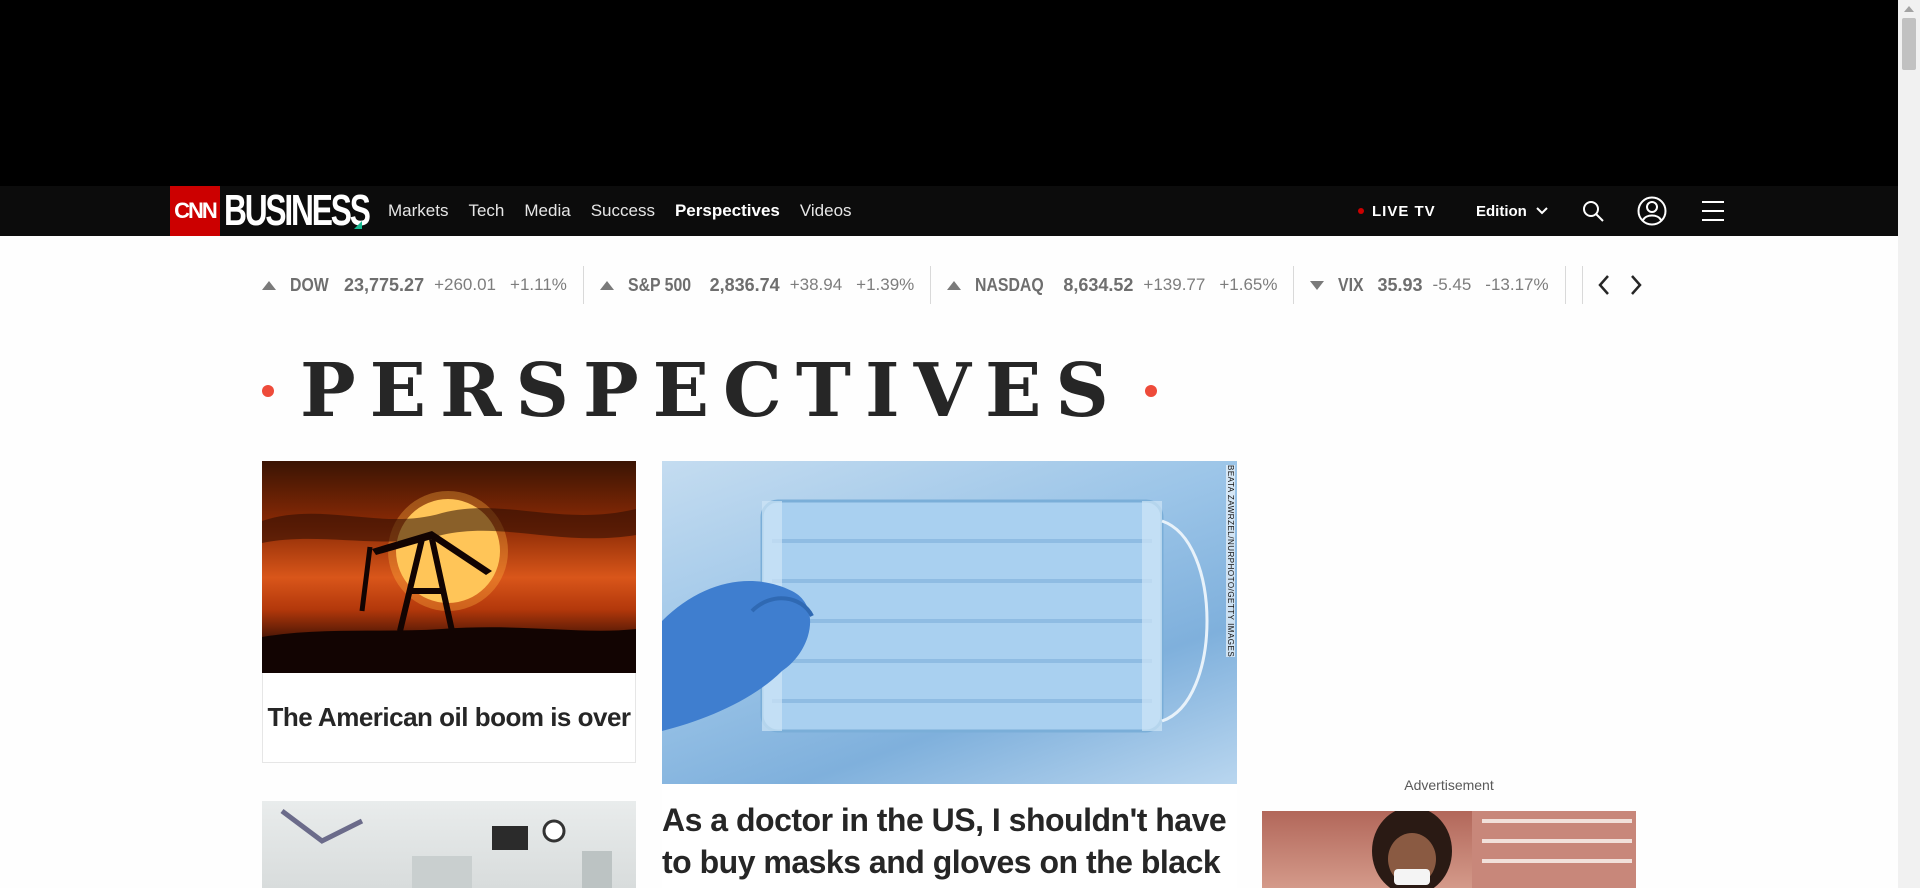 This screenshot has height=888, width=1920. Describe the element at coordinates (1449, 785) in the screenshot. I see `advertisement-label: Advertisement` at that location.